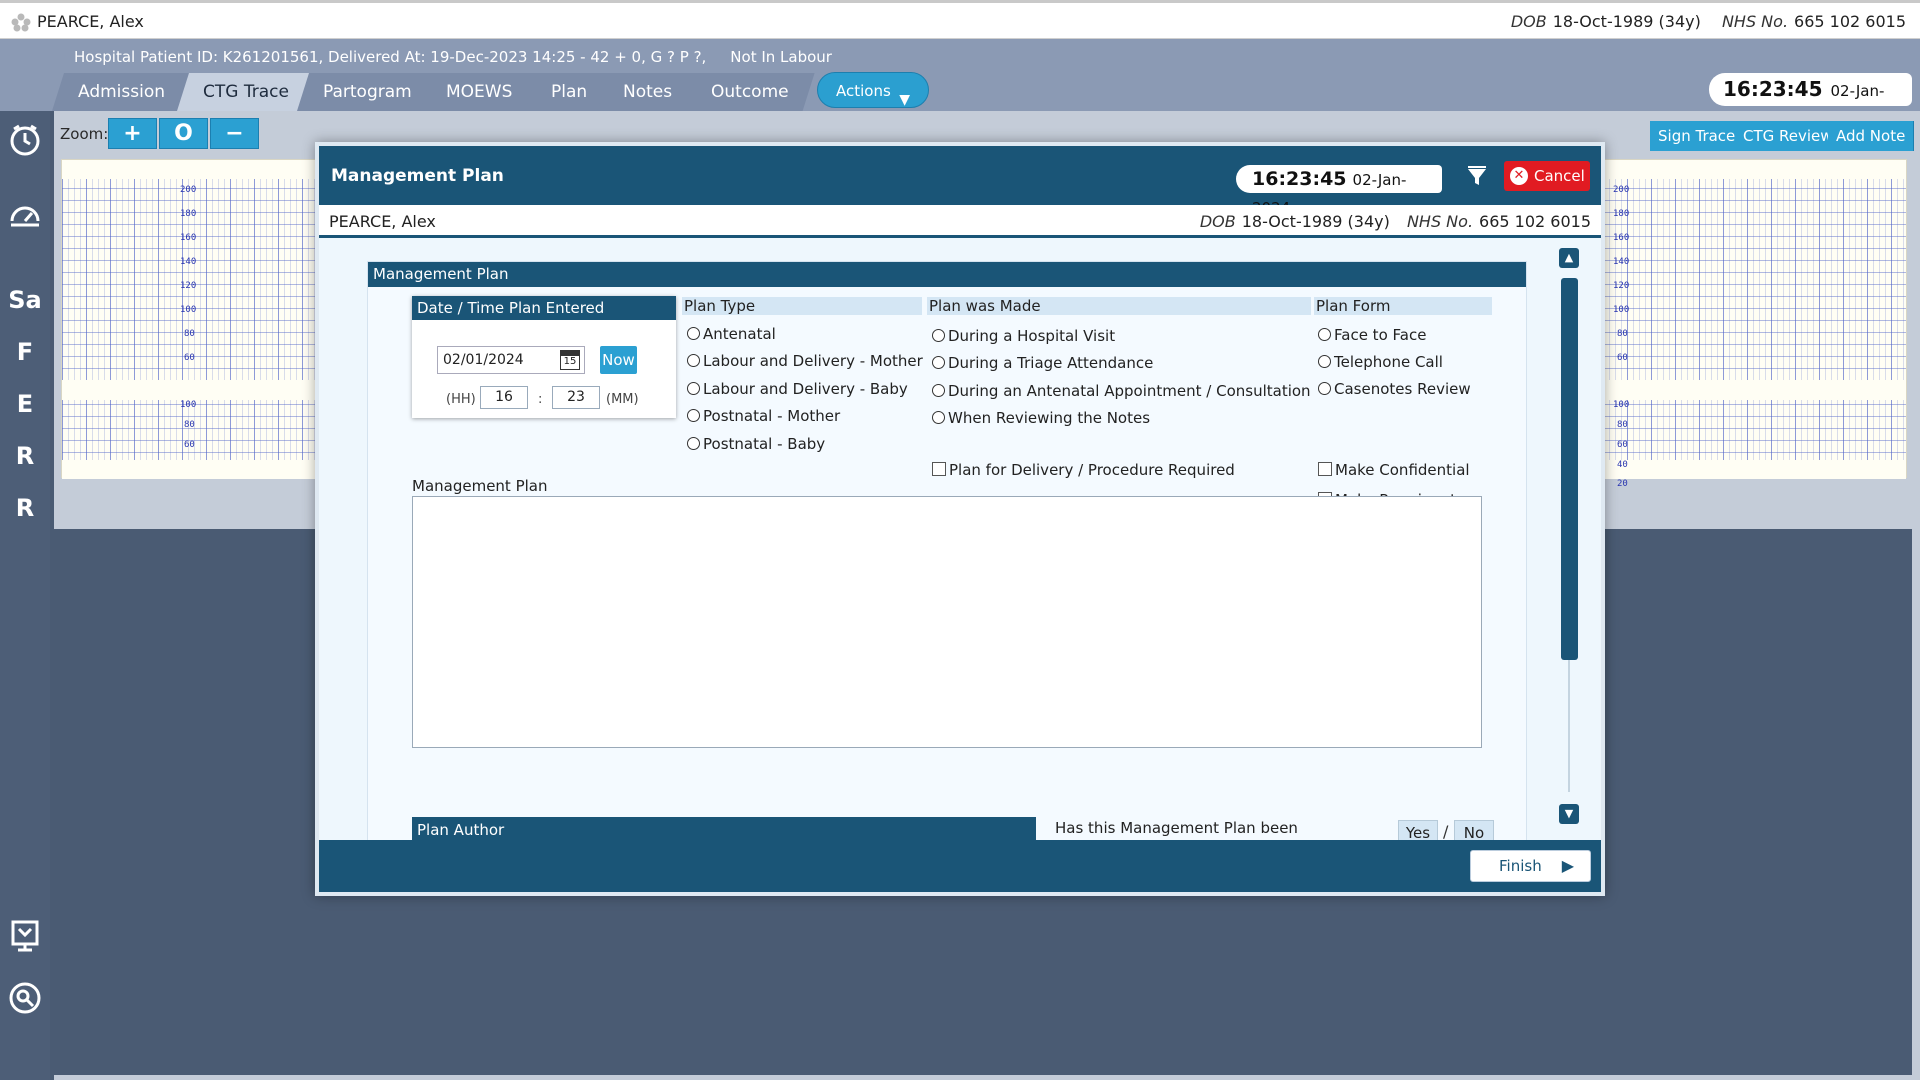 This screenshot has height=1080, width=1920. What do you see at coordinates (1092, 470) in the screenshot?
I see `checkbox-label: Plan for Delivery / Procedure Required` at bounding box center [1092, 470].